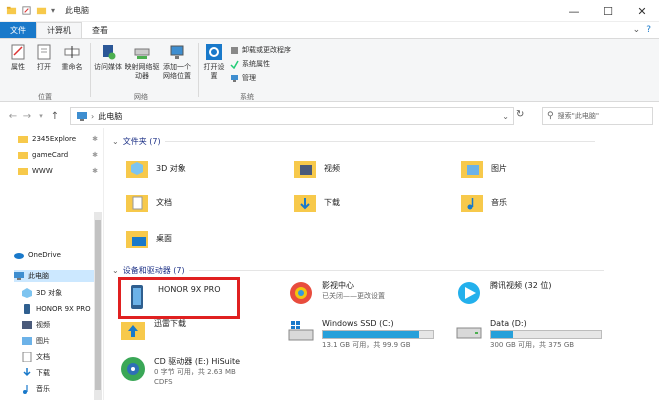  Describe the element at coordinates (108, 57) in the screenshot. I see `access-media-button: 访问媒体` at that location.